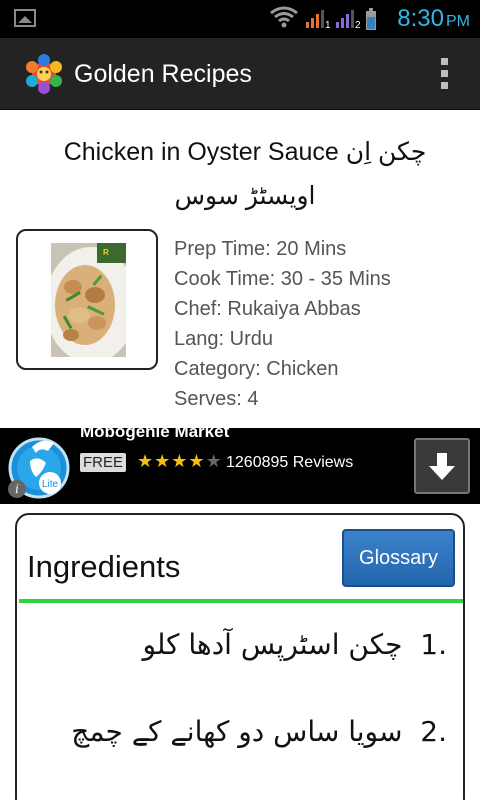 This screenshot has width=480, height=800. What do you see at coordinates (237, 731) in the screenshot?
I see `ingredient-text: سویا ساس دو کھانے کے چمچ` at bounding box center [237, 731].